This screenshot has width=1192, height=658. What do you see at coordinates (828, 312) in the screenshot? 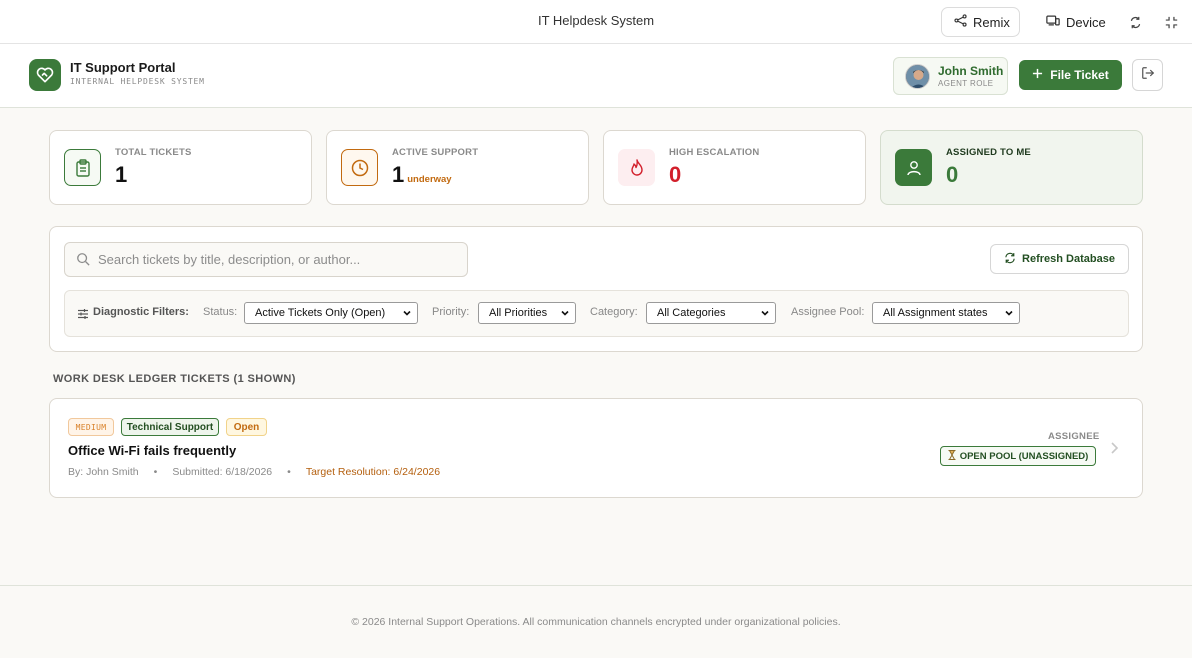
I see `assignee-filter-label: Assignee Pool:` at bounding box center [828, 312].